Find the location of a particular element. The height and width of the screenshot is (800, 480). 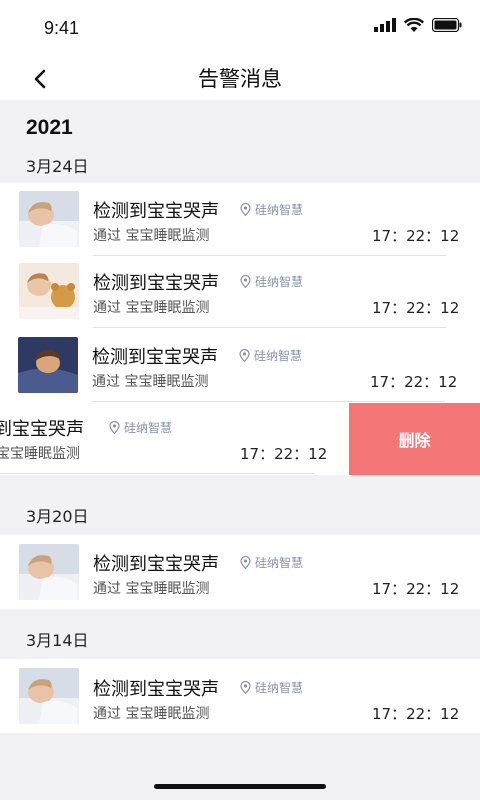

date-label: 3月14日 is located at coordinates (57, 640).